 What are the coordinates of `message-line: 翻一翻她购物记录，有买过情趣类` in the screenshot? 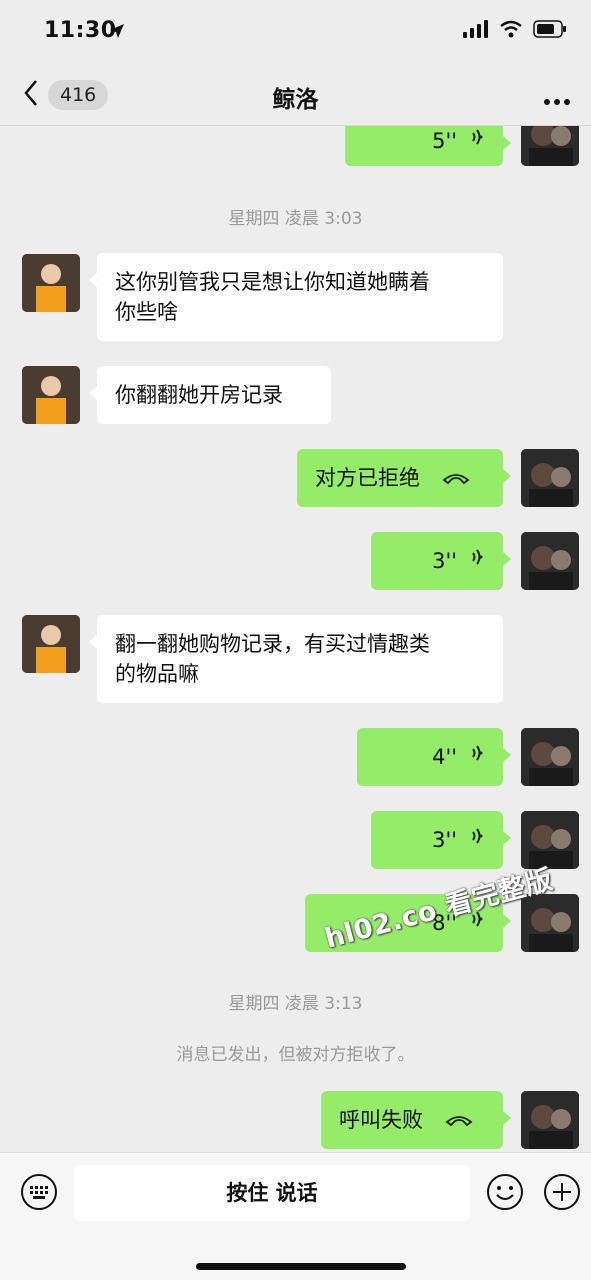 It's located at (272, 644).